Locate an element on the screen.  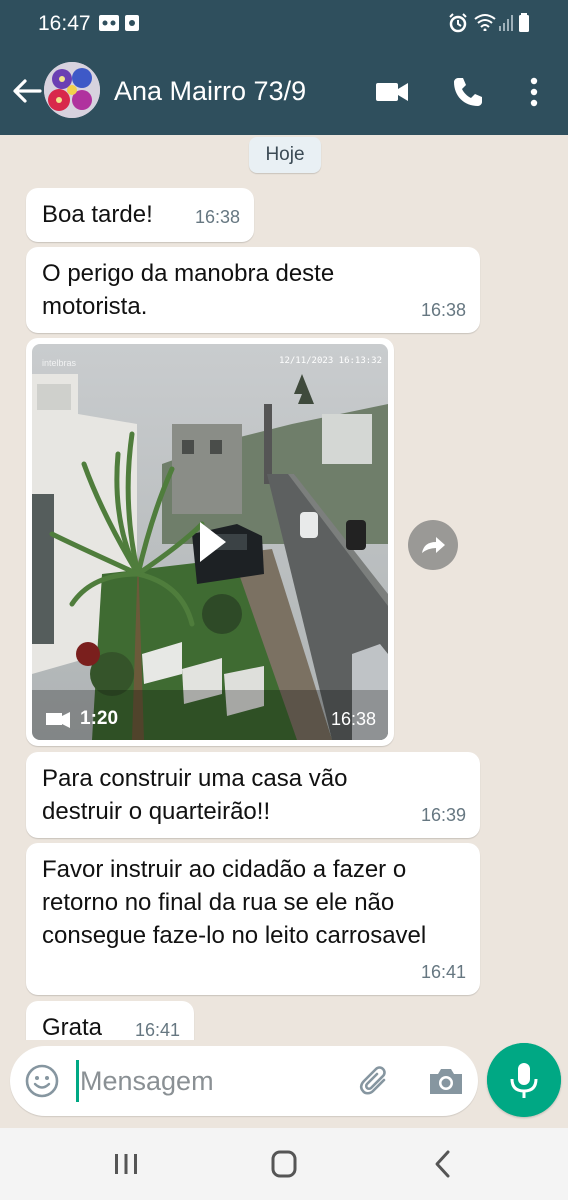
mic-icon is located at coordinates (524, 1080).